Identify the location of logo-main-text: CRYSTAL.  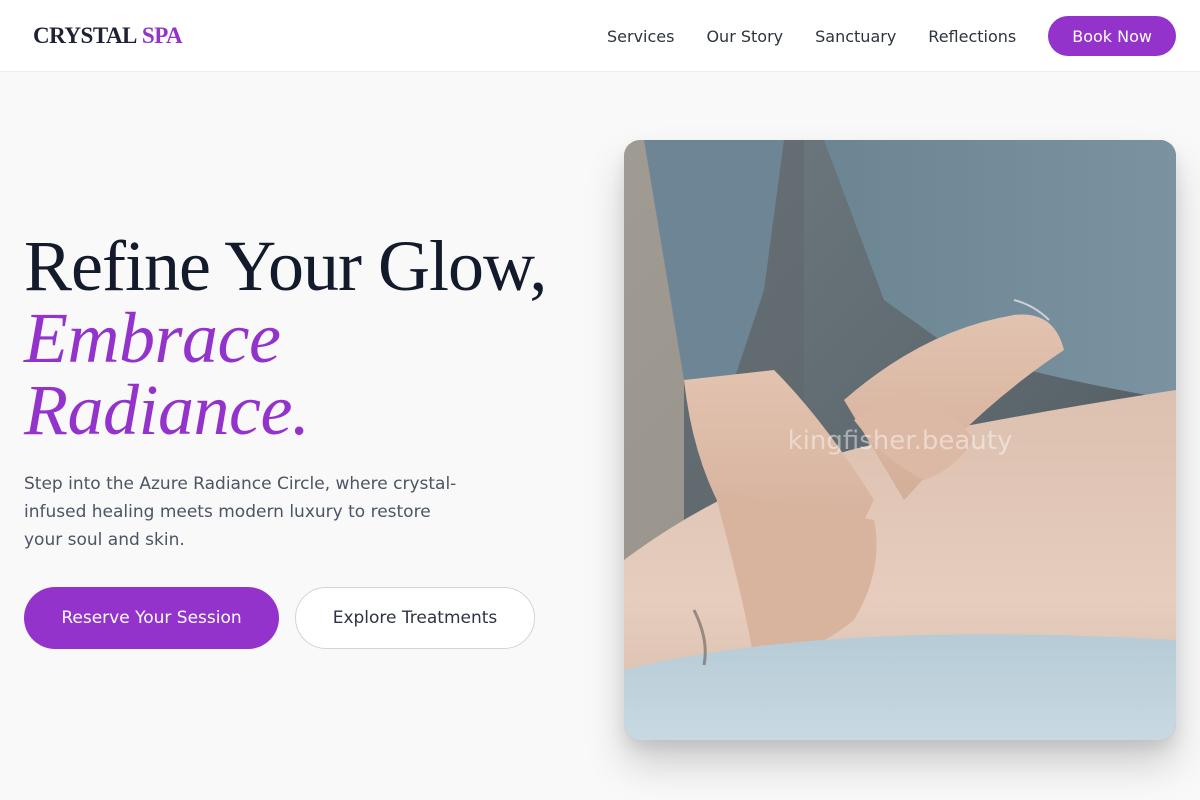
(85, 35).